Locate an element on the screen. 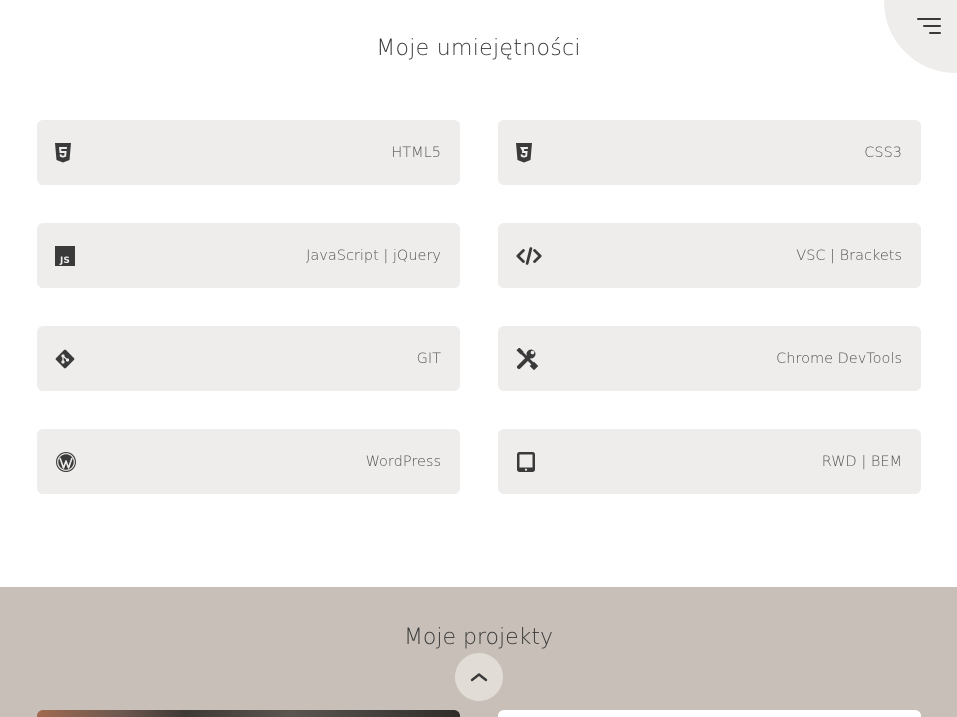  skill-label: RWD | BEM is located at coordinates (861, 461).